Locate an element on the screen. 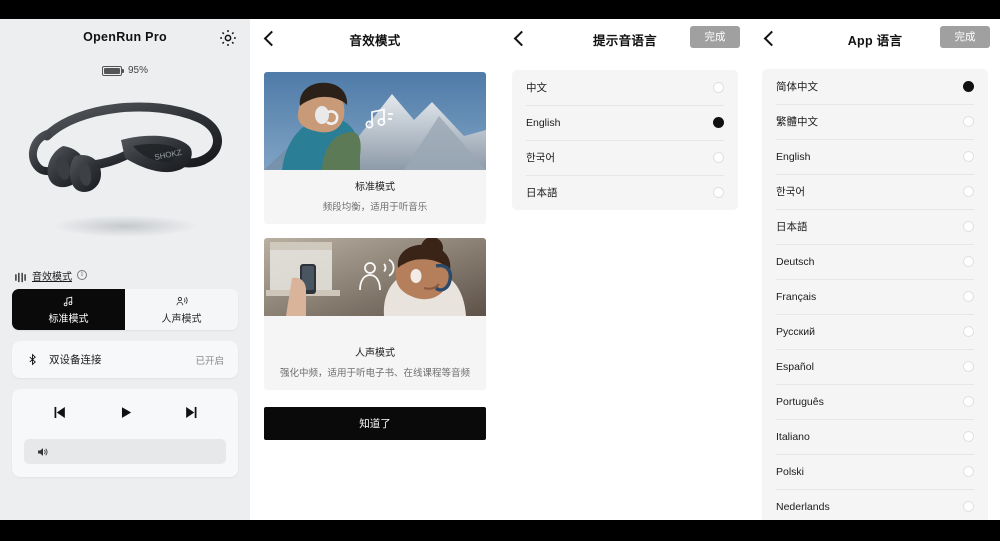 Image resolution: width=1000 pixels, height=541 pixels. gear-icon is located at coordinates (228, 38).